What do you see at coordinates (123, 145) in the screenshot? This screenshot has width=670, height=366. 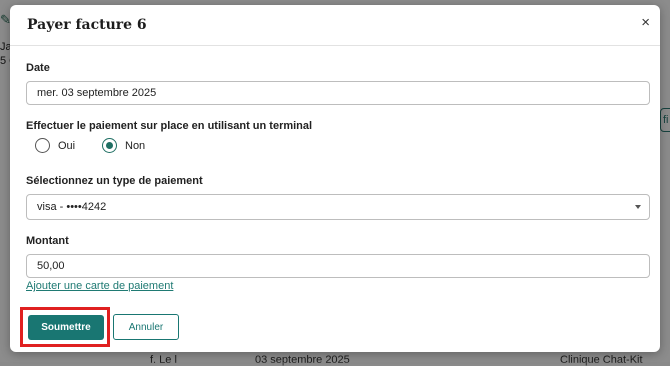 I see `radio-non: Non` at bounding box center [123, 145].